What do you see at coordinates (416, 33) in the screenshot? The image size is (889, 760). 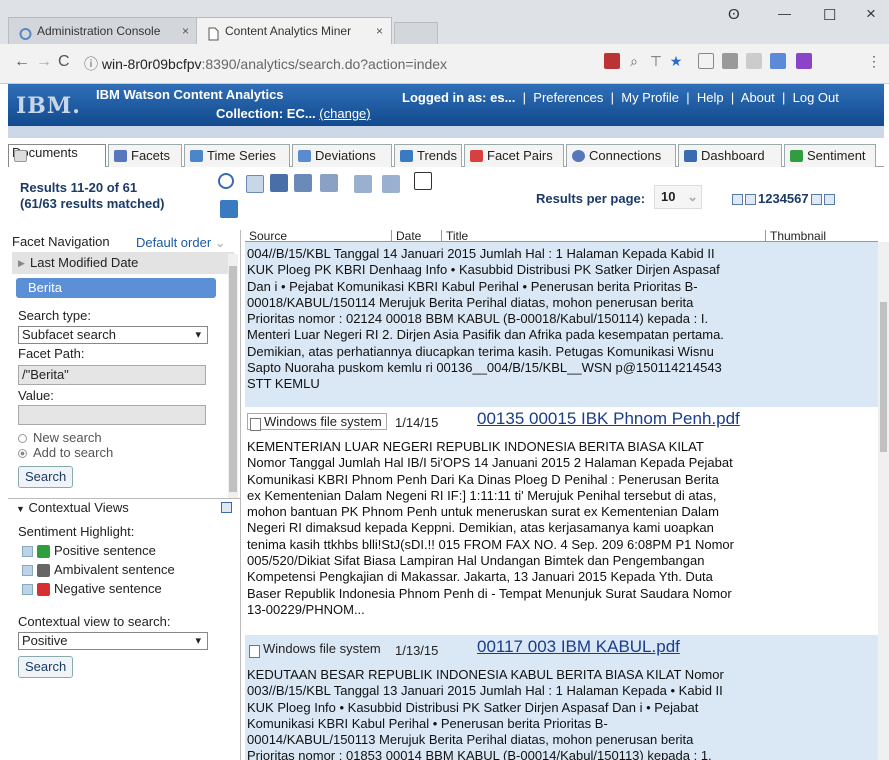 I see `new-tab-button` at bounding box center [416, 33].